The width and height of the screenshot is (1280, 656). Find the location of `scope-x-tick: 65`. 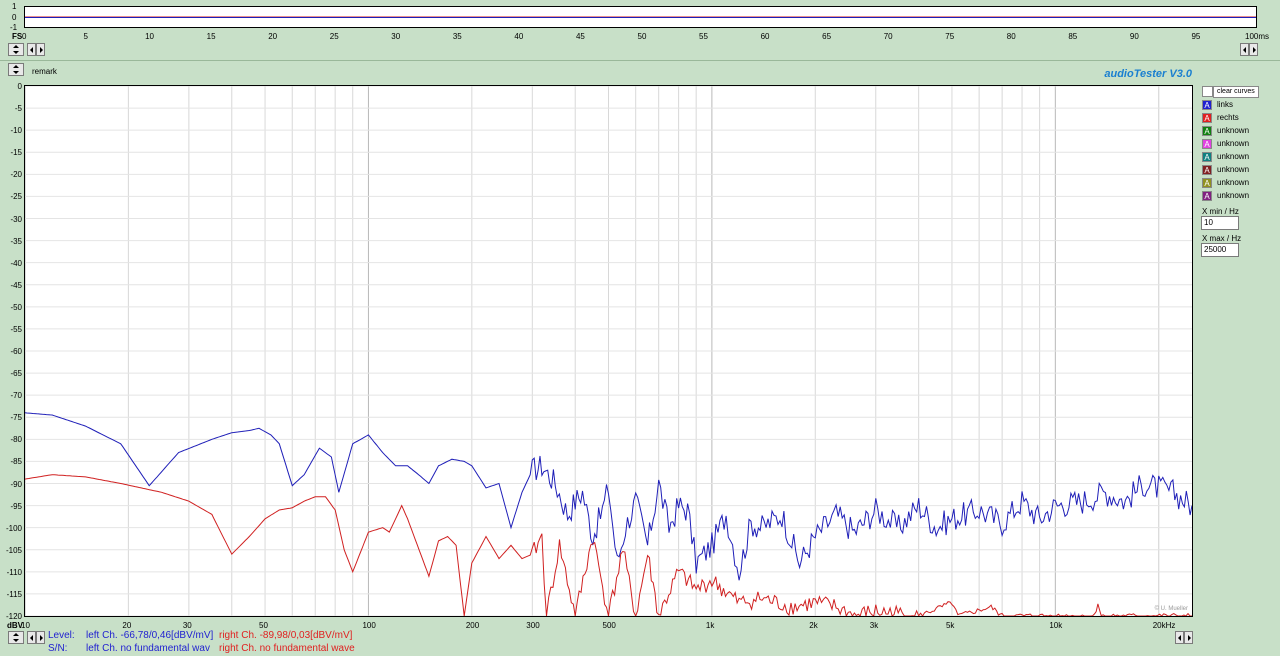

scope-x-tick: 65 is located at coordinates (827, 36).